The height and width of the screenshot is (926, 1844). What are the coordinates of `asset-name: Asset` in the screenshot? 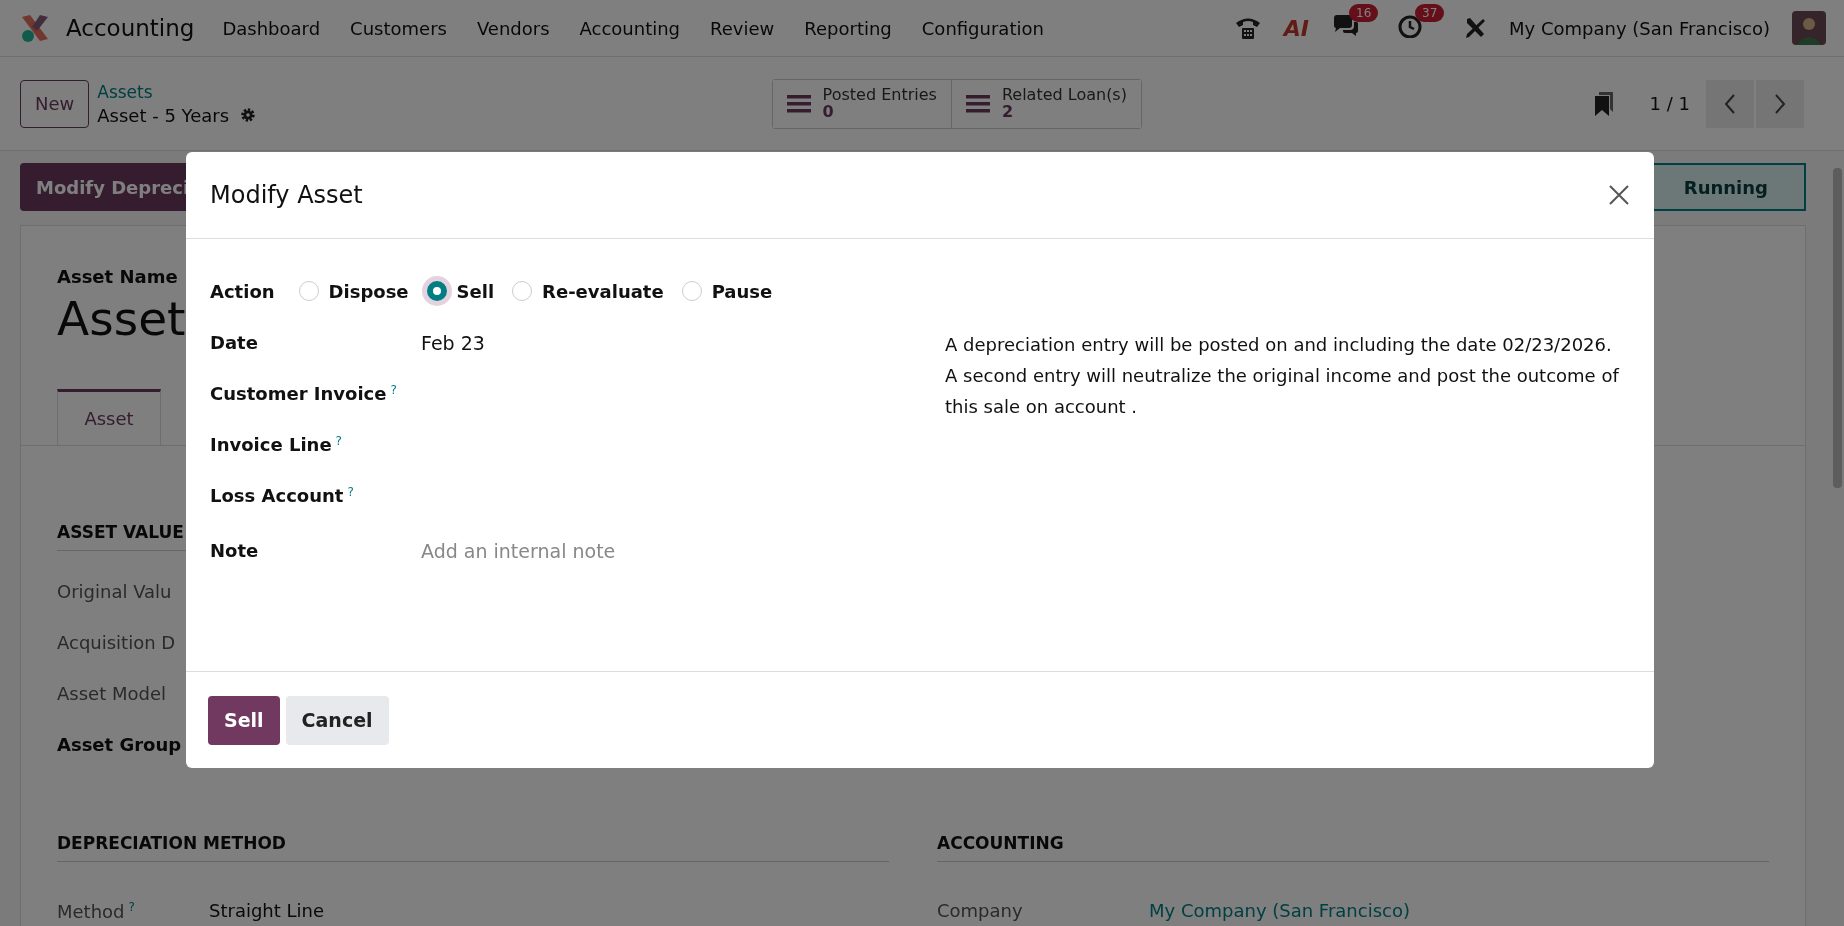 It's located at (121, 319).